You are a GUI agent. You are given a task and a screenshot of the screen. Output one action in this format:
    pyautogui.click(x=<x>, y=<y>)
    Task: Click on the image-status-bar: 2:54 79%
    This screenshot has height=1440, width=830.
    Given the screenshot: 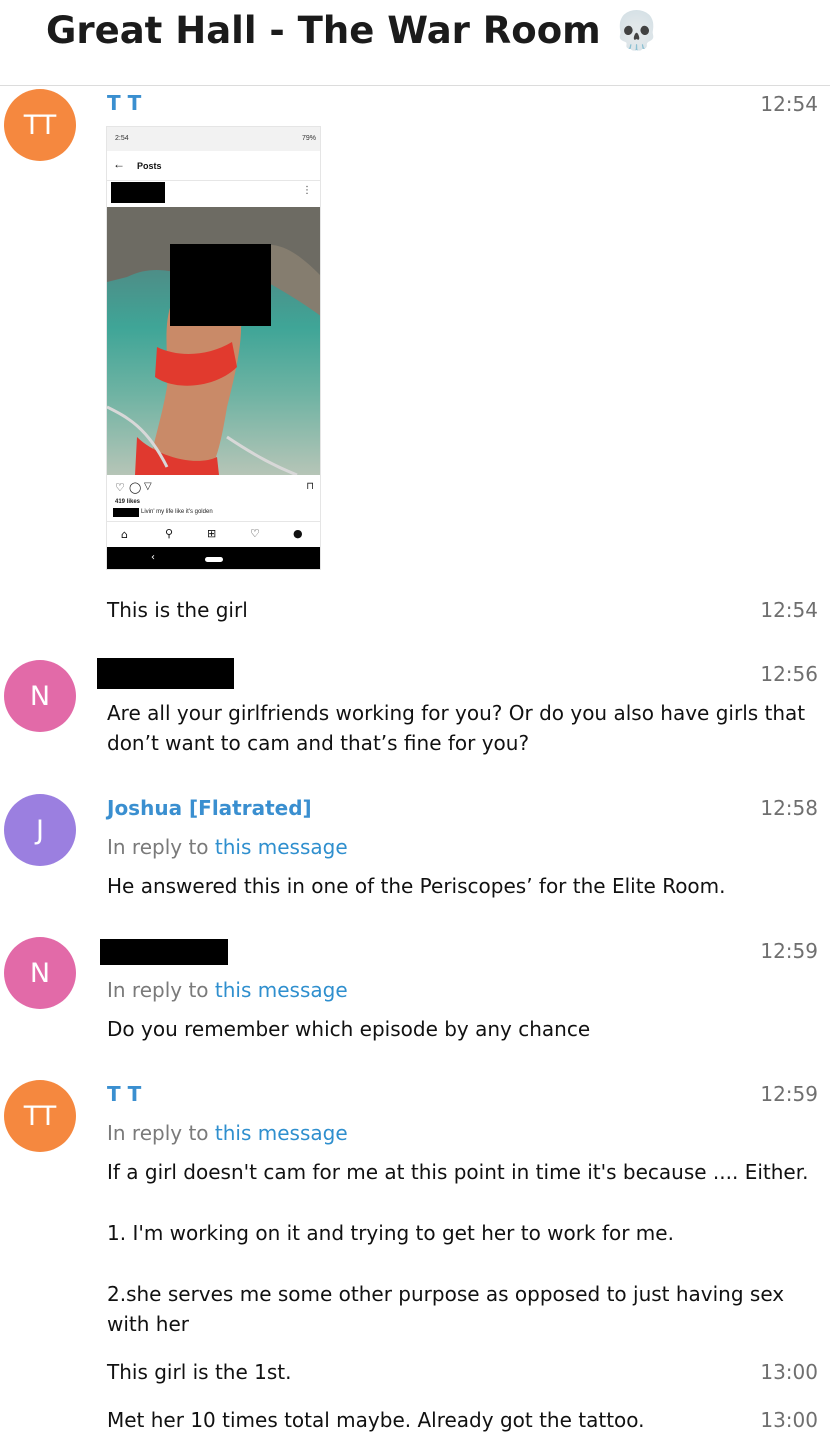 What is the action you would take?
    pyautogui.click(x=213, y=139)
    